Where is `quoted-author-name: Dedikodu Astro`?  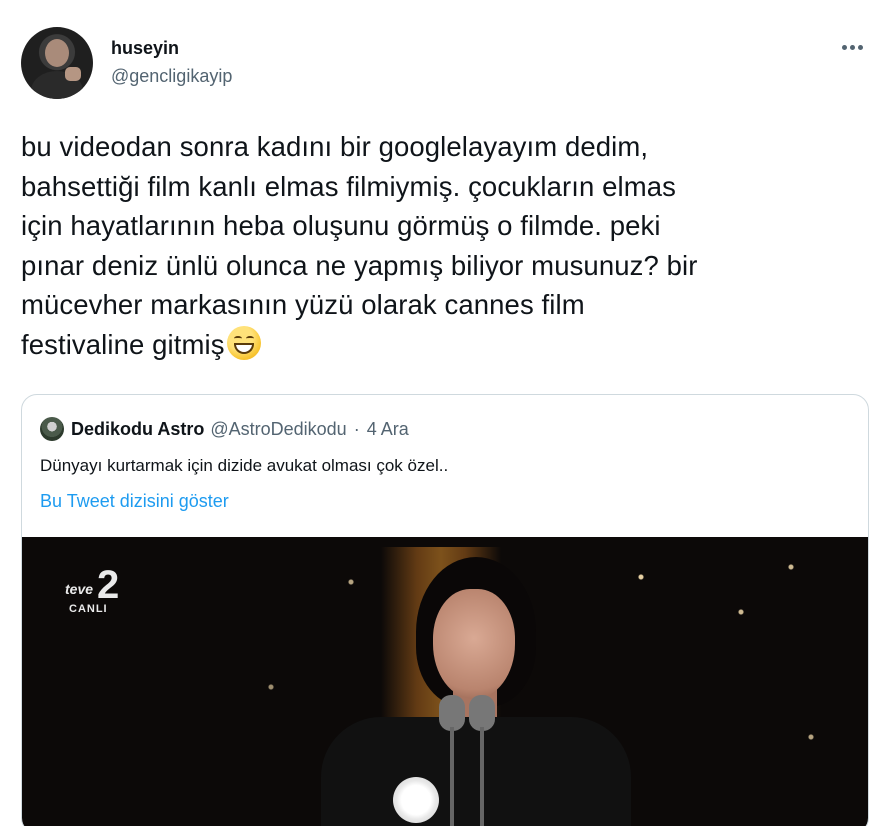 quoted-author-name: Dedikodu Astro is located at coordinates (138, 428).